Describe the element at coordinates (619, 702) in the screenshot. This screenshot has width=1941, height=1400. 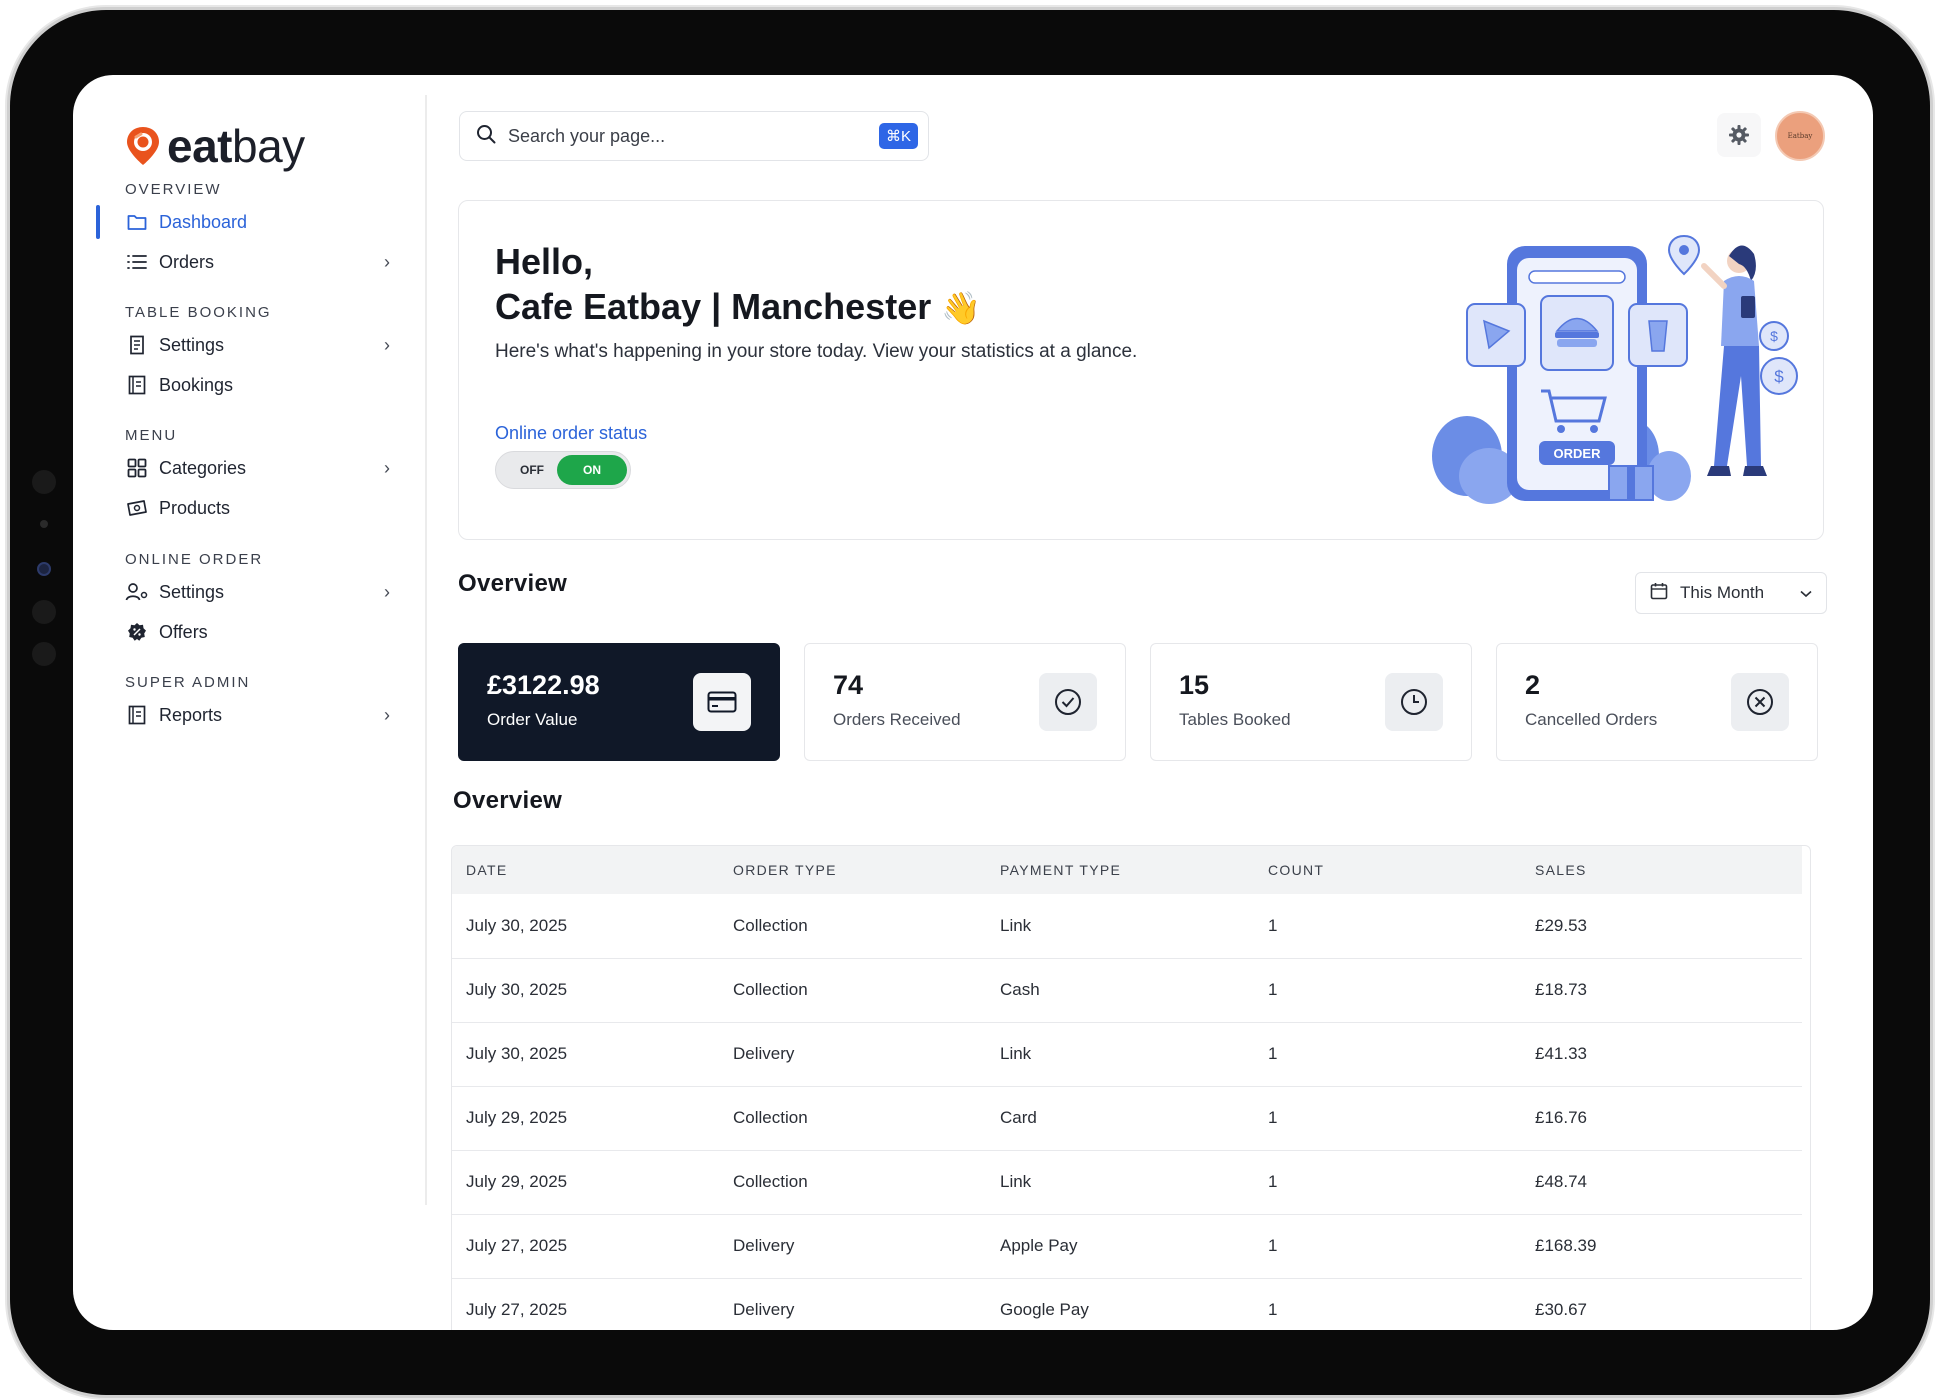
I see `stat-card-order-value: £3122.98 Order Value` at that location.